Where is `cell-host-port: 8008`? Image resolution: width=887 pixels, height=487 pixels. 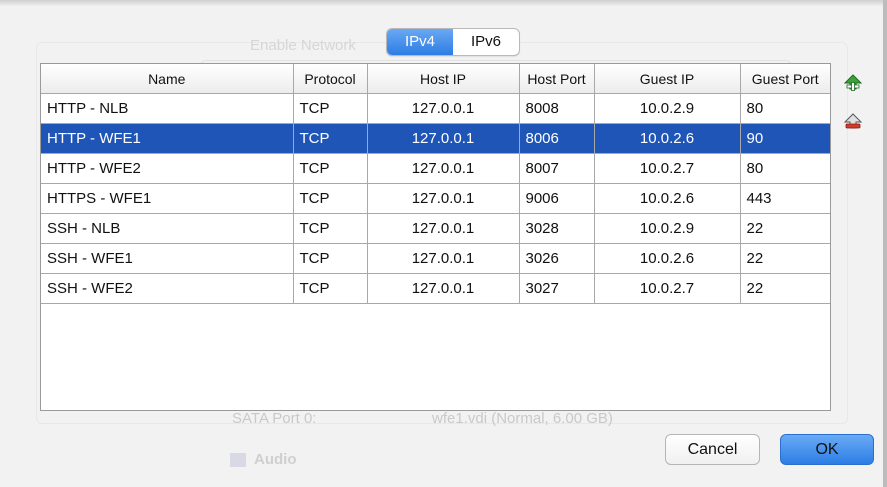
cell-host-port: 8008 is located at coordinates (557, 108).